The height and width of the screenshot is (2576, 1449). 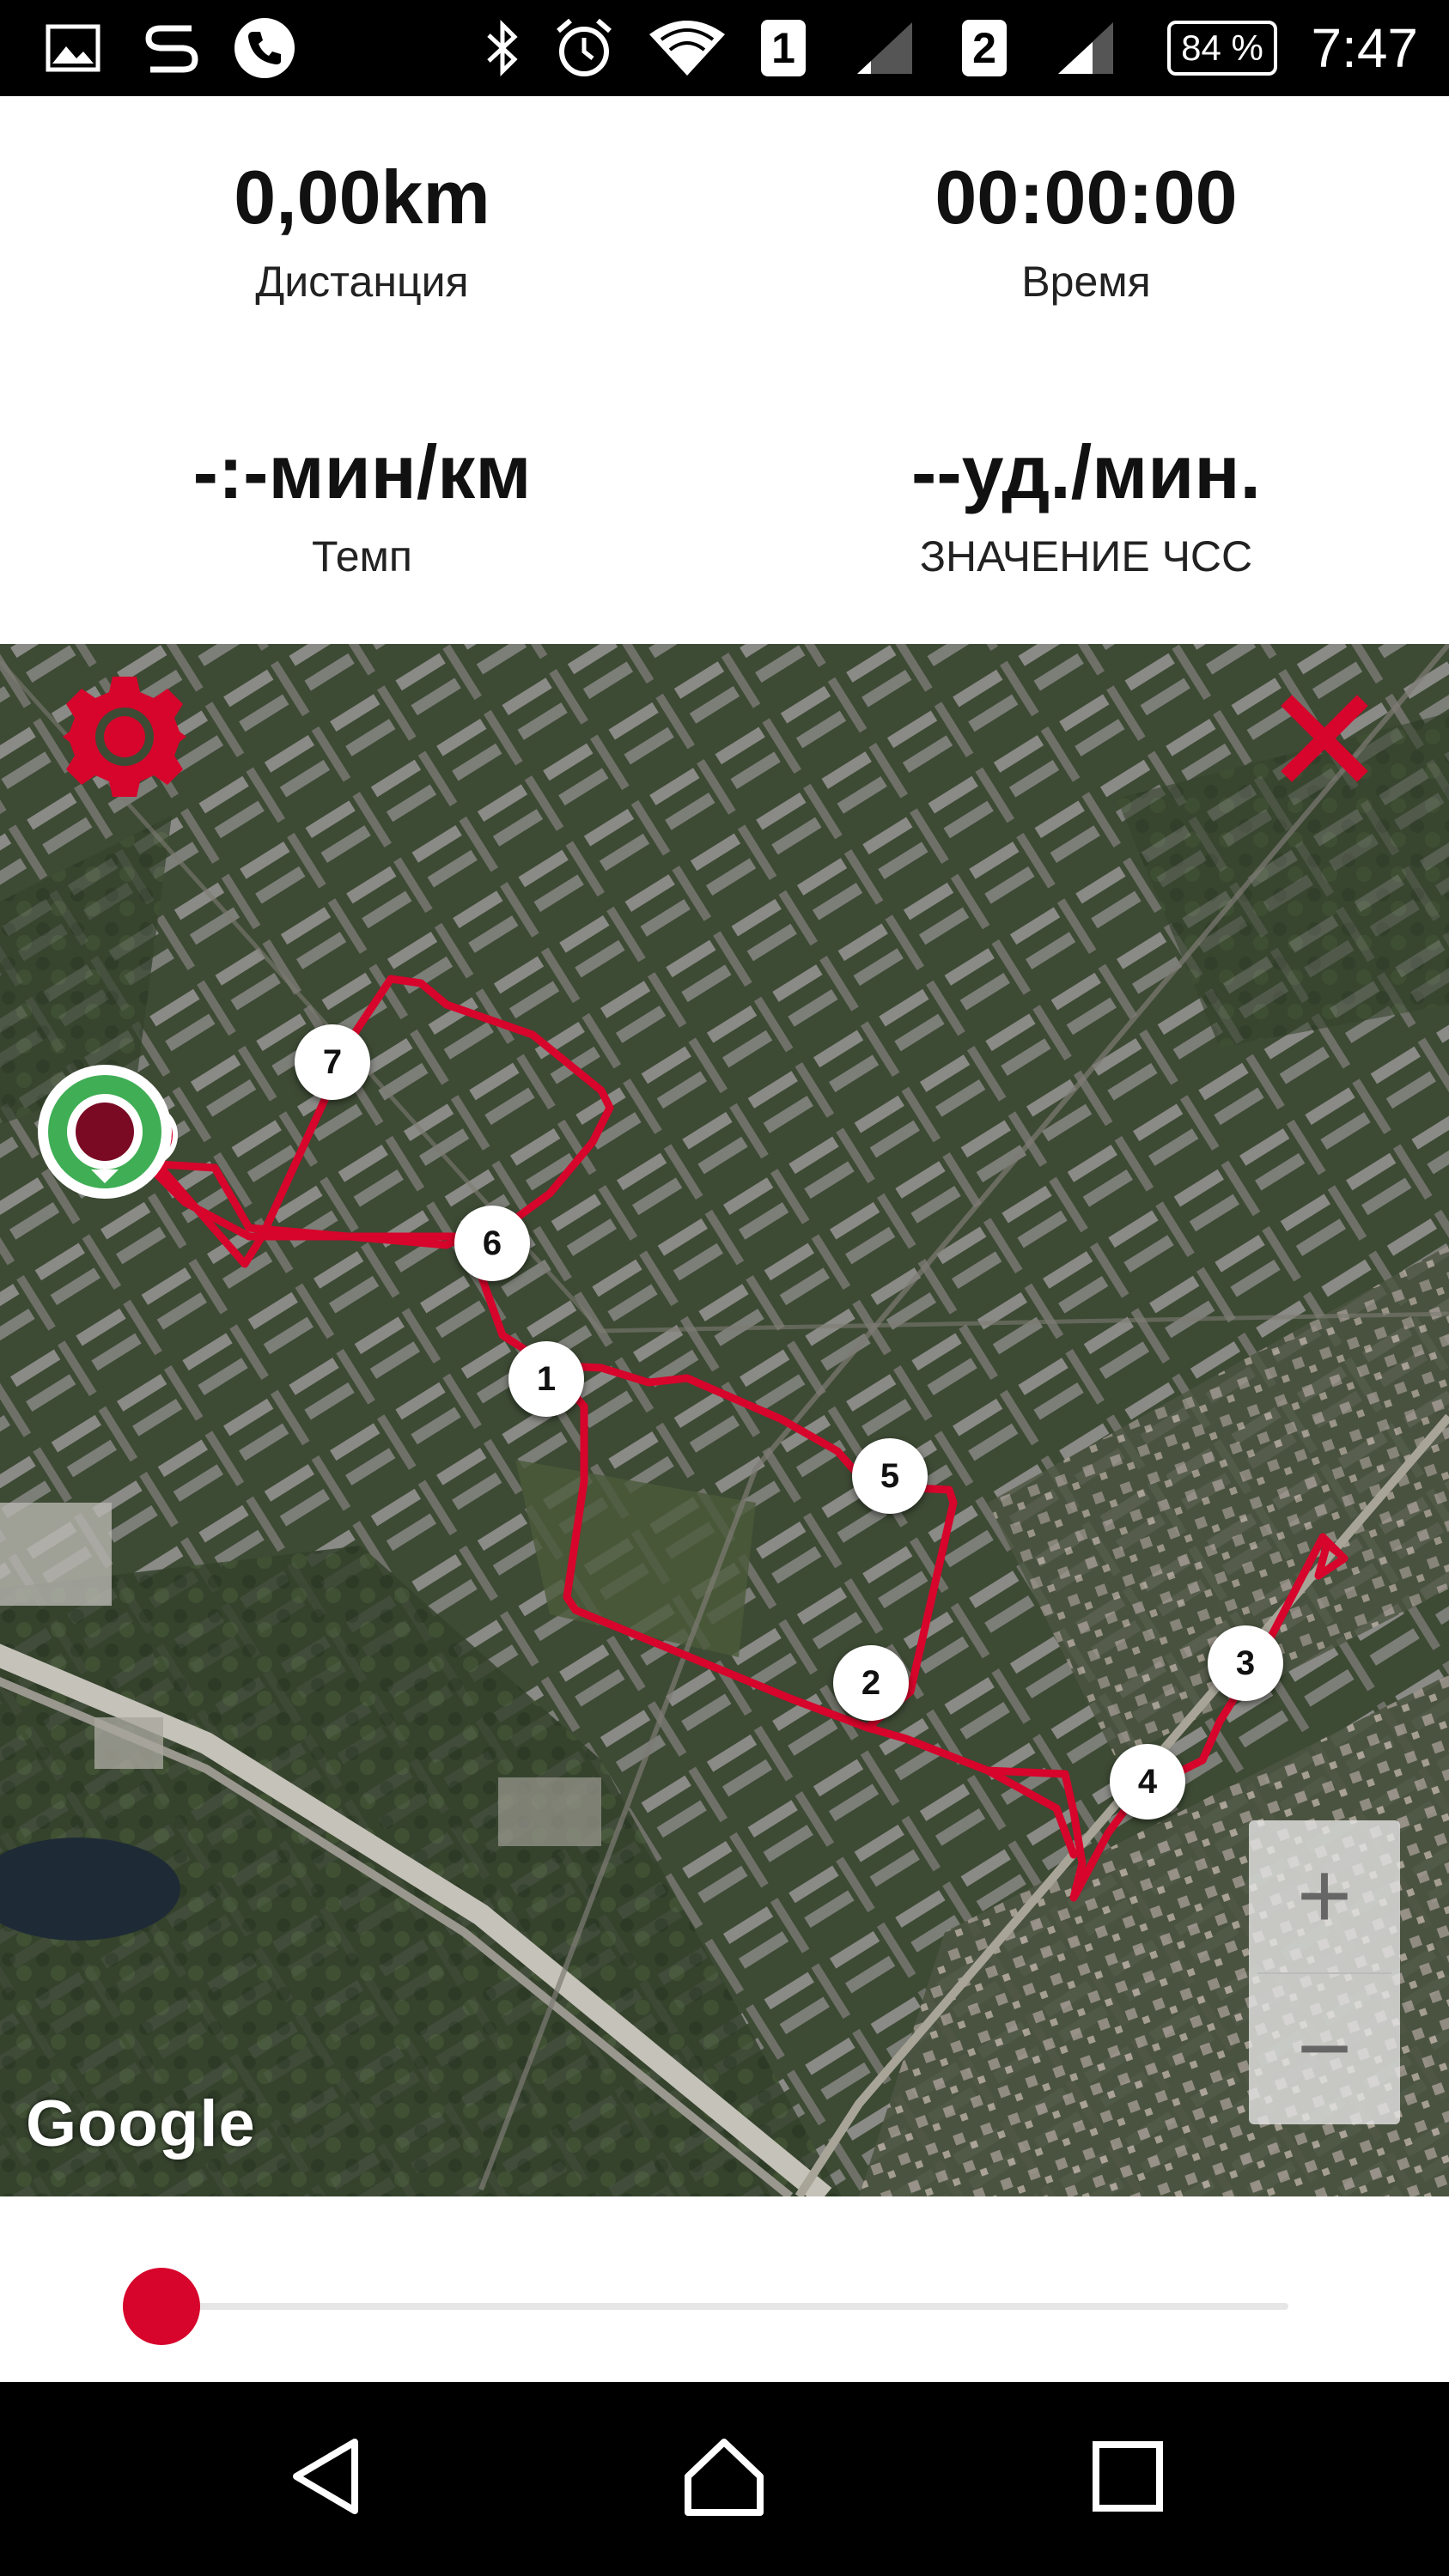 I want to click on route-marker-3: 3, so click(x=1245, y=1663).